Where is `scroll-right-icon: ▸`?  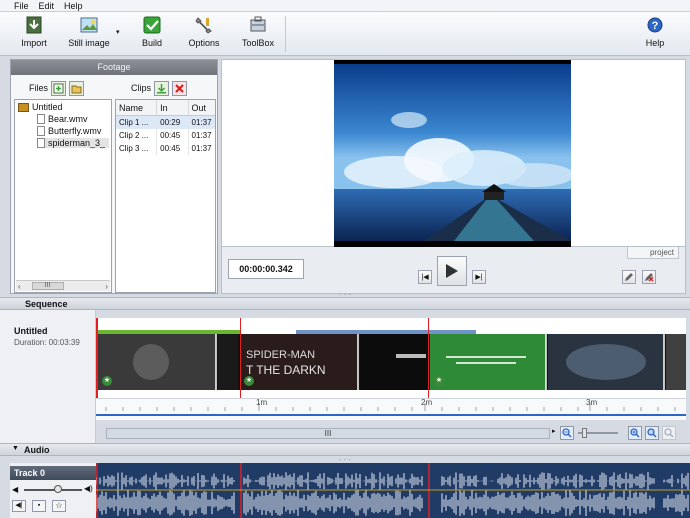
scroll-right-icon: ▸ is located at coordinates (554, 431).